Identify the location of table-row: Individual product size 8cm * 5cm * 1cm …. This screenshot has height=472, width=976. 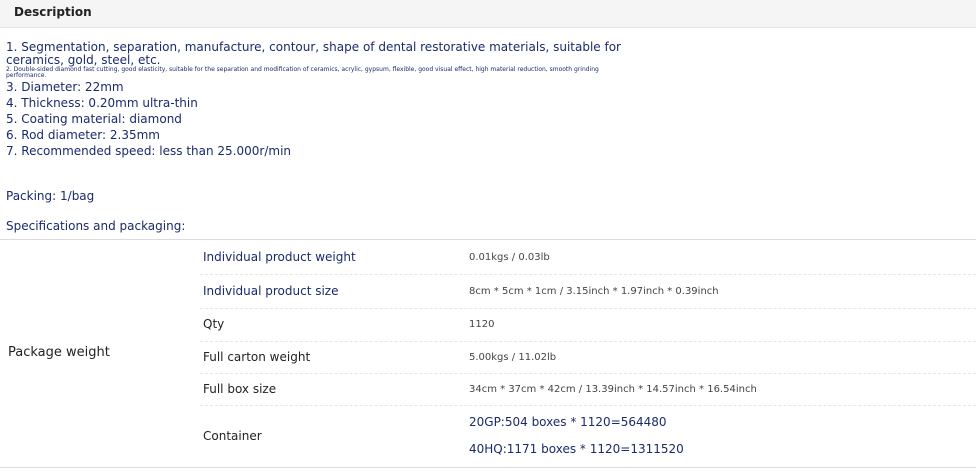
(588, 292).